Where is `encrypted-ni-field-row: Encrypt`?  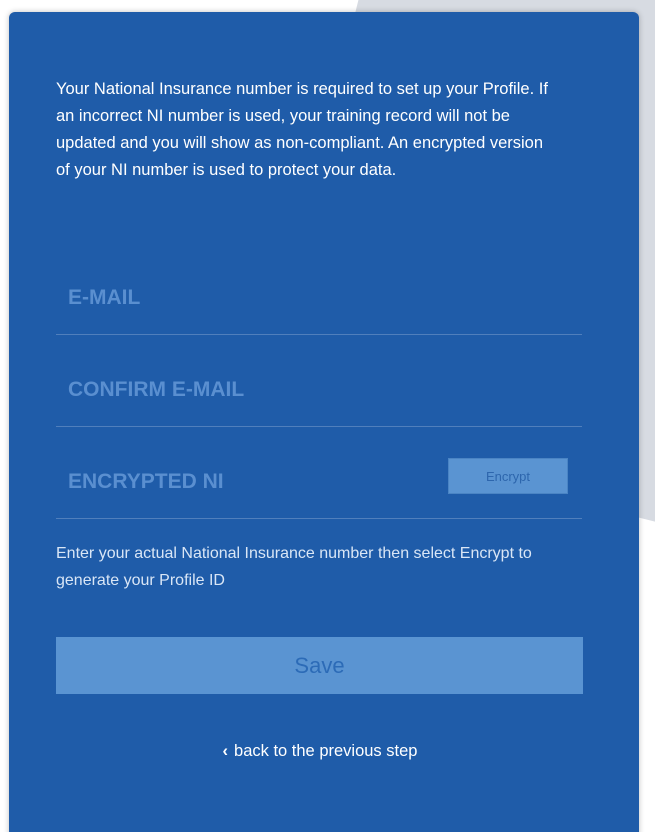 encrypted-ni-field-row: Encrypt is located at coordinates (319, 482).